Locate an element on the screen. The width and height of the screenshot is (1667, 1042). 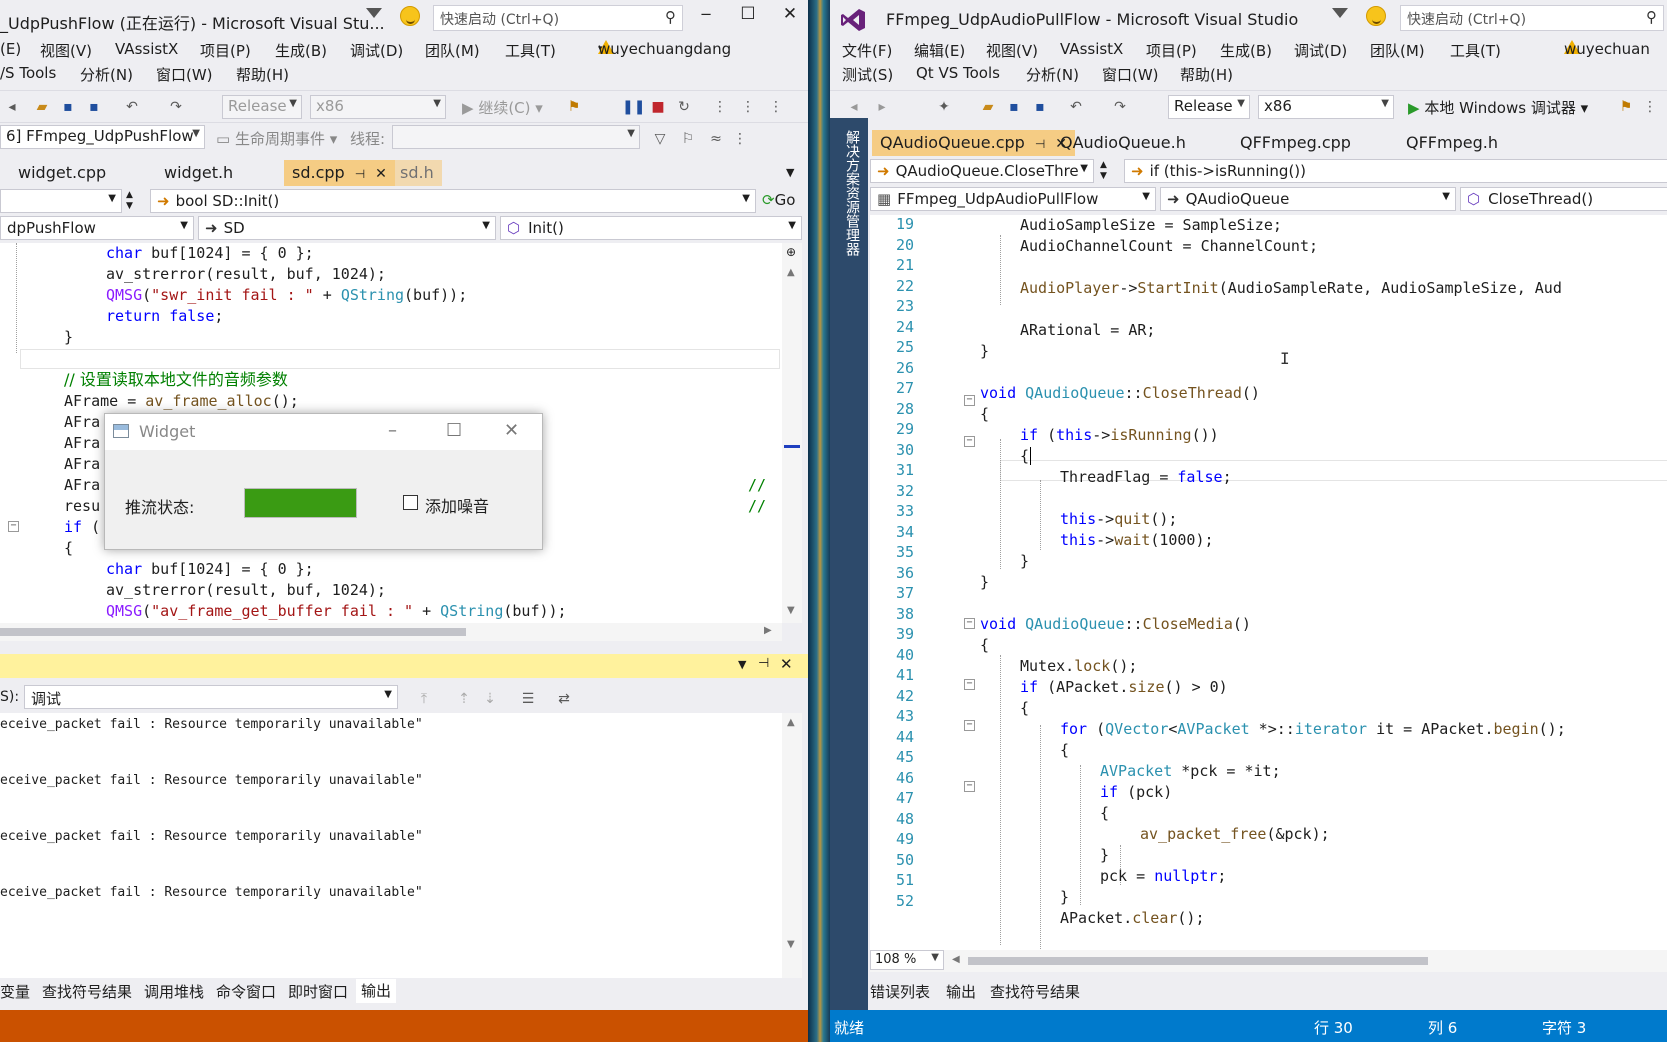
forward-icon: ▸ is located at coordinates (882, 107).